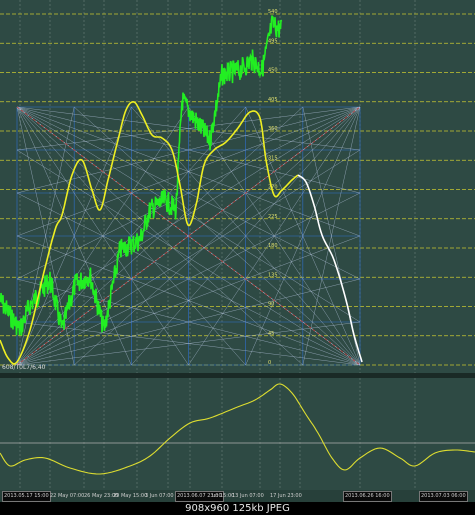 The height and width of the screenshot is (515, 475). I want to click on level-label: 90, so click(271, 305).